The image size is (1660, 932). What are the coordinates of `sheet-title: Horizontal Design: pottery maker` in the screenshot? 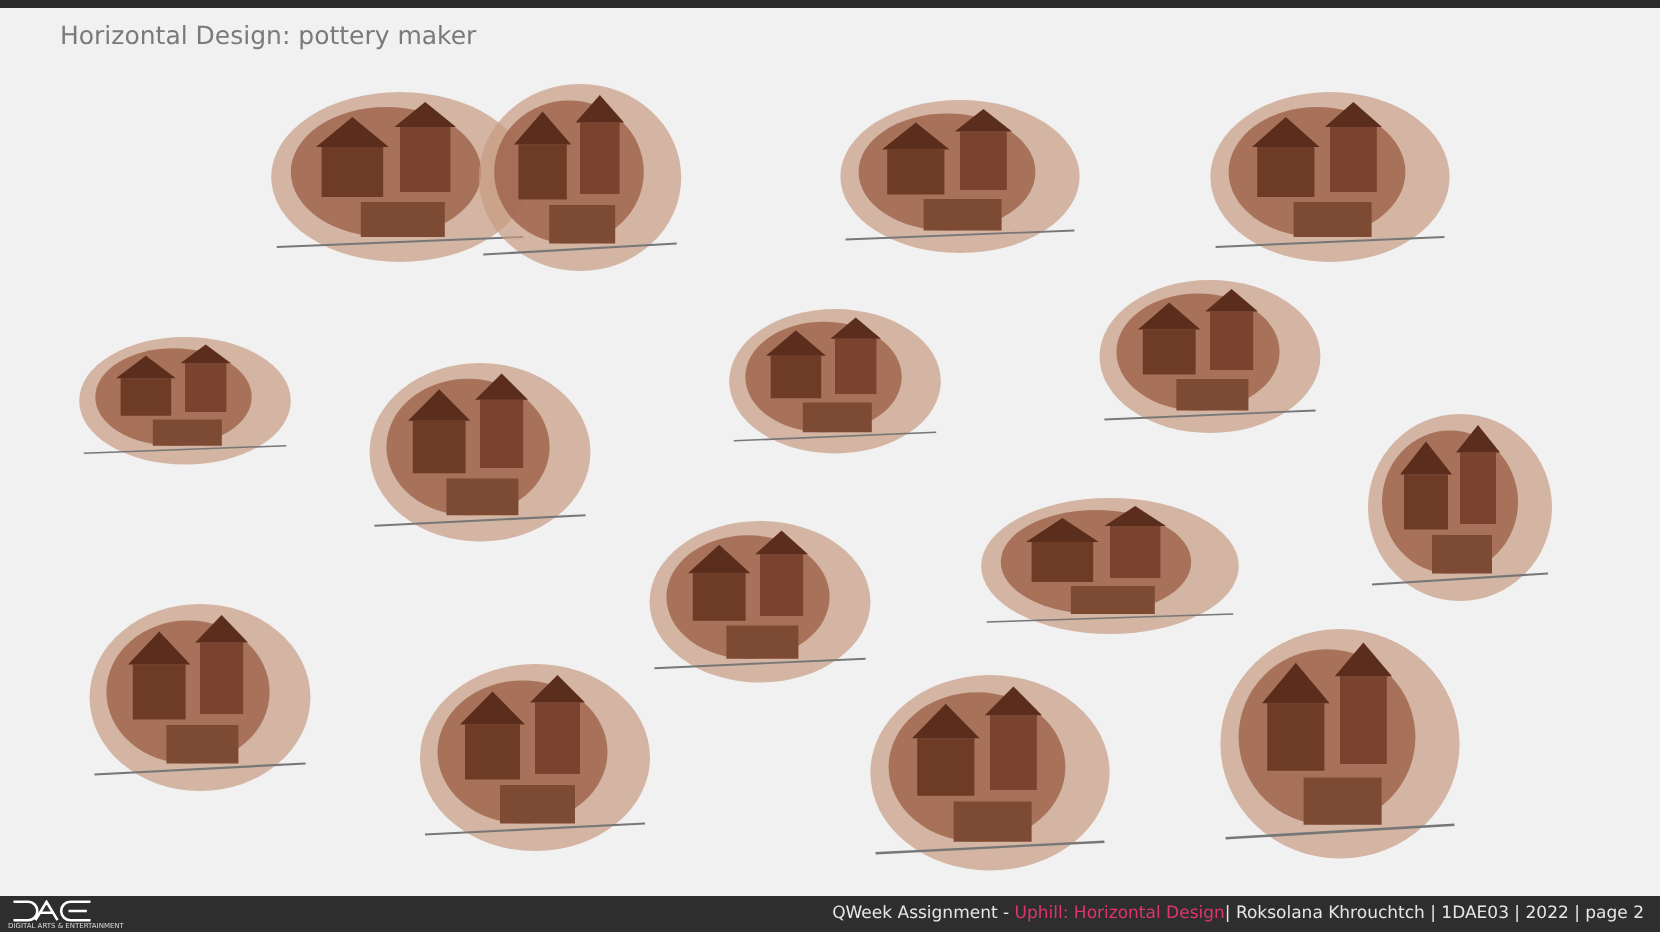 It's located at (268, 36).